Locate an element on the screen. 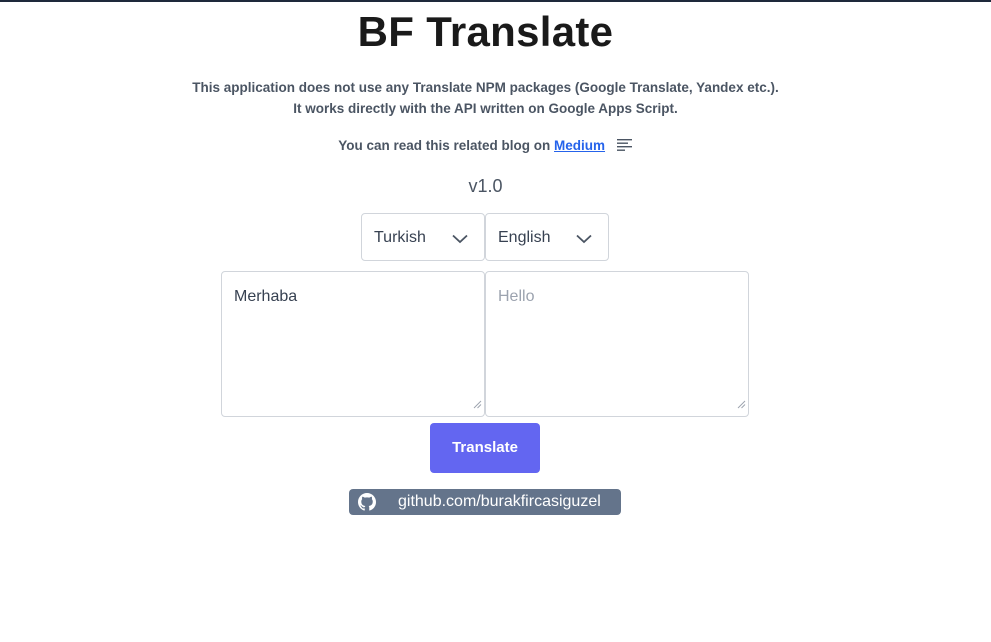  github-icon is located at coordinates (367, 504).